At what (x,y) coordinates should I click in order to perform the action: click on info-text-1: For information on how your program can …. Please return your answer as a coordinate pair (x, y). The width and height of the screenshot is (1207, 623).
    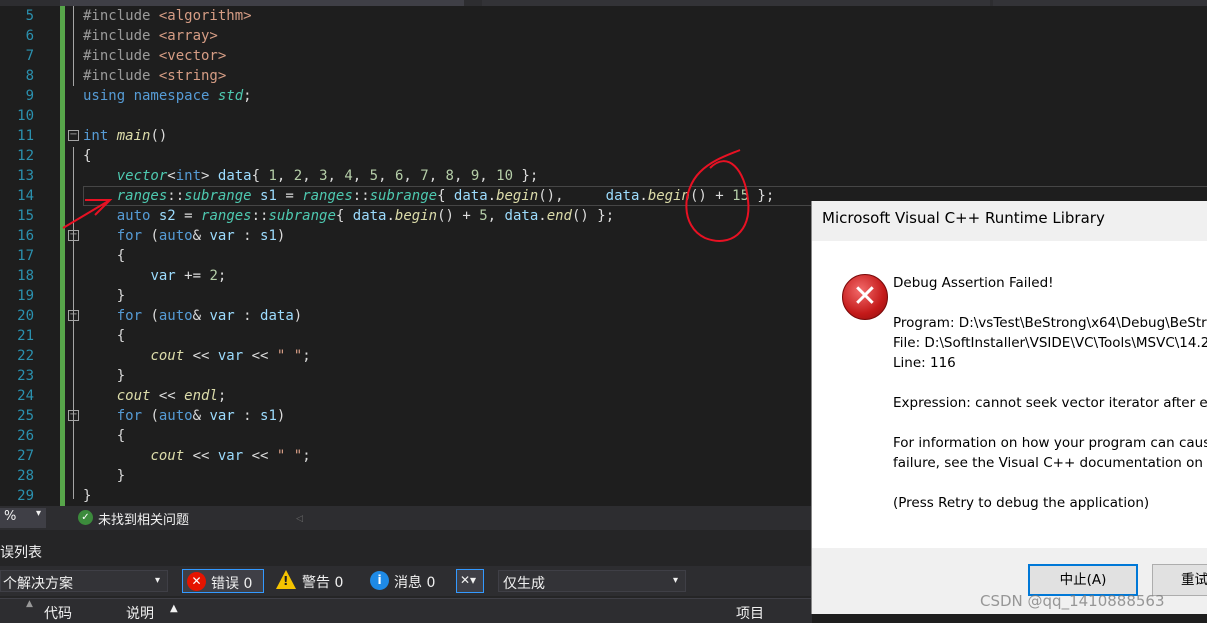
    Looking at the image, I should click on (1050, 443).